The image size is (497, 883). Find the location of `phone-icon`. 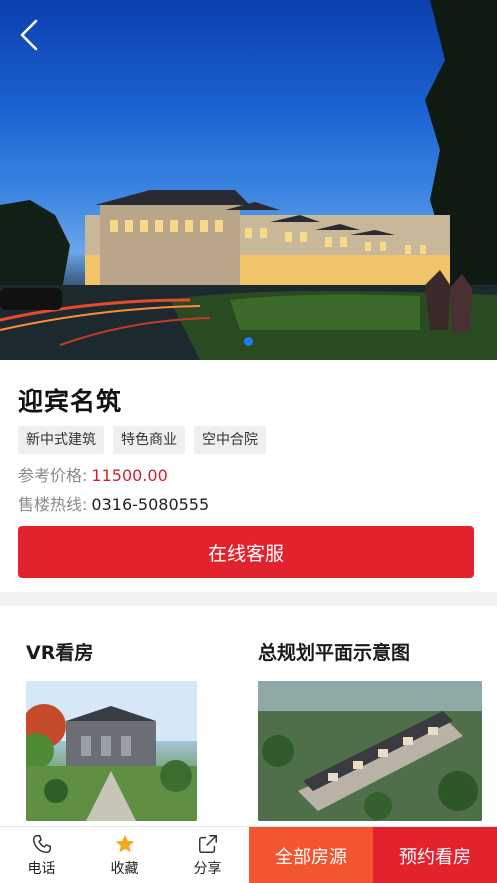

phone-icon is located at coordinates (42, 844).